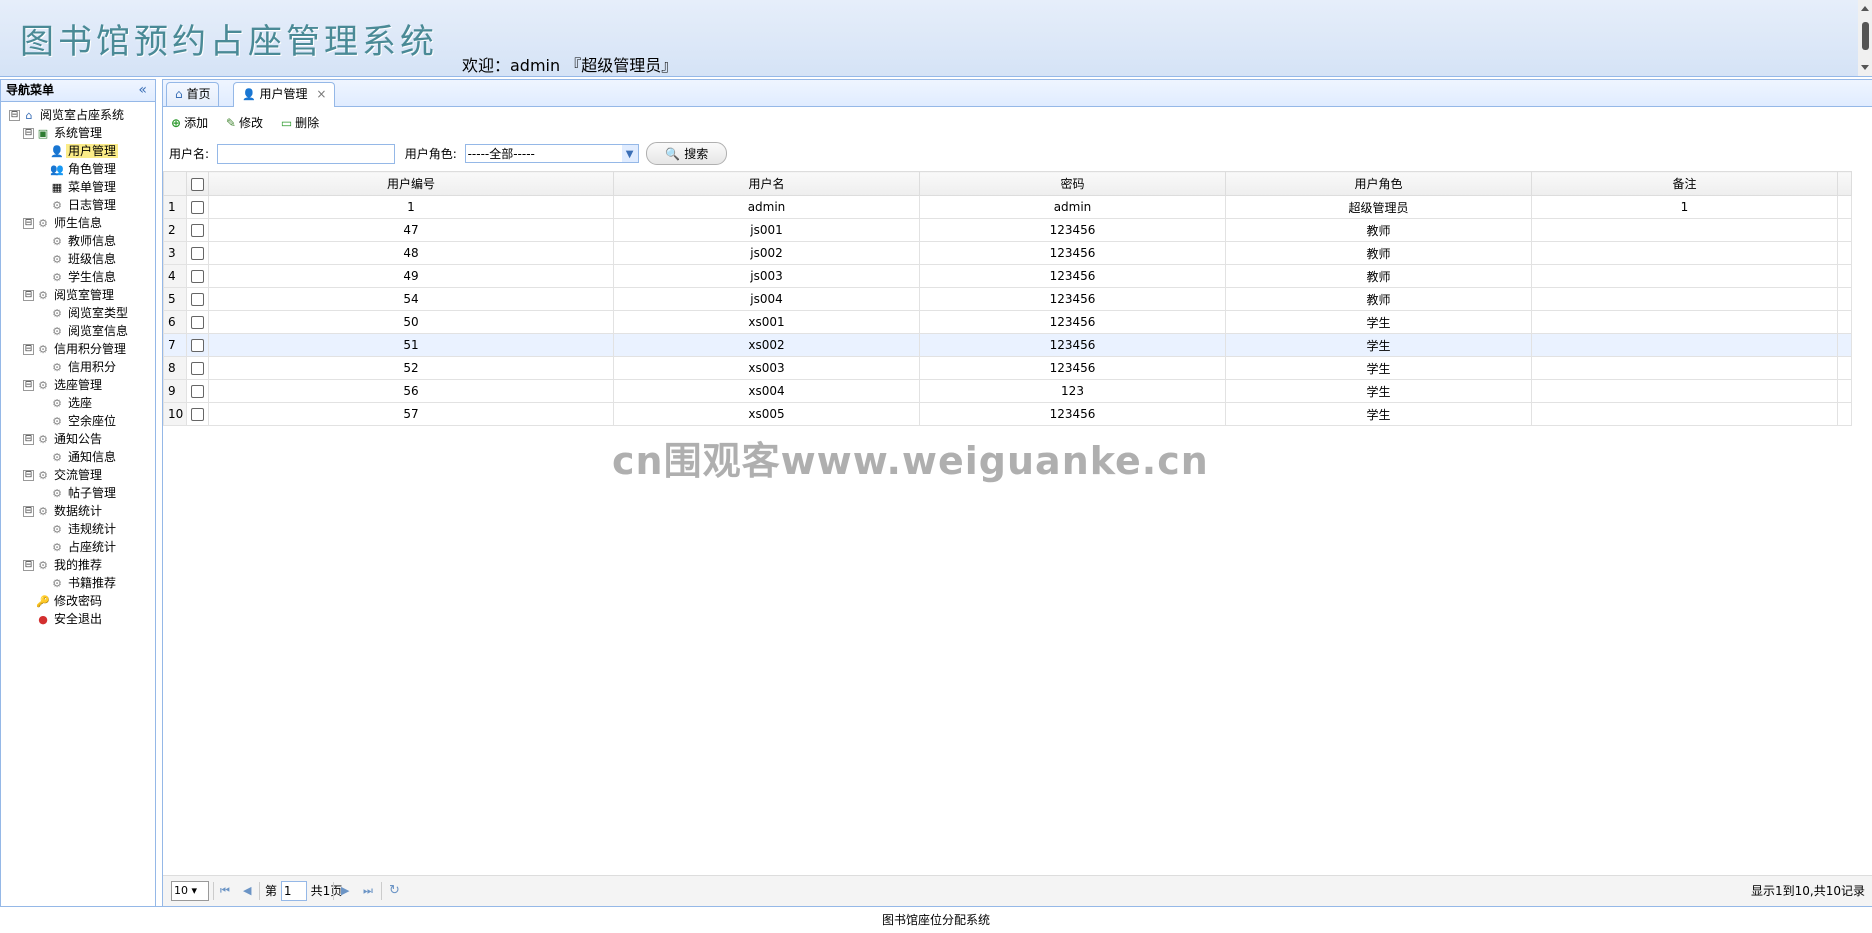  I want to click on page-size-select: 10 ▾, so click(190, 891).